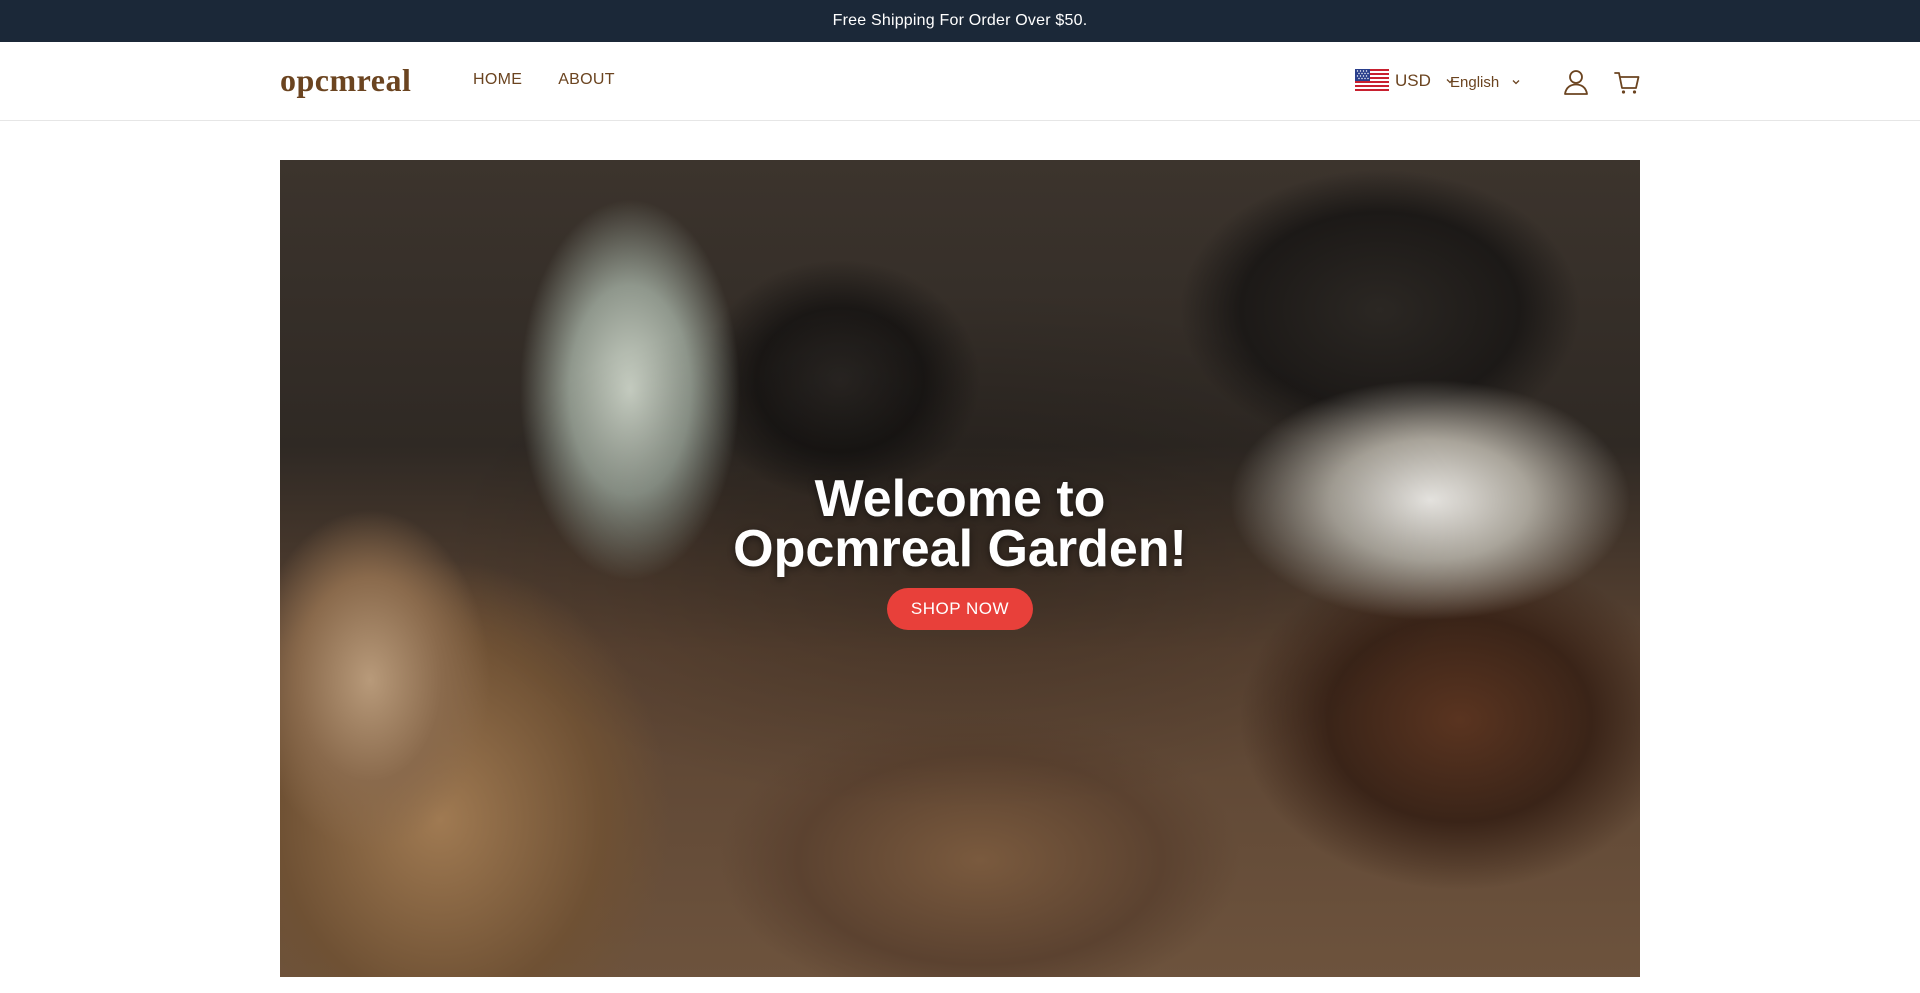 This screenshot has width=1920, height=993. I want to click on cart-button, so click(1627, 82).